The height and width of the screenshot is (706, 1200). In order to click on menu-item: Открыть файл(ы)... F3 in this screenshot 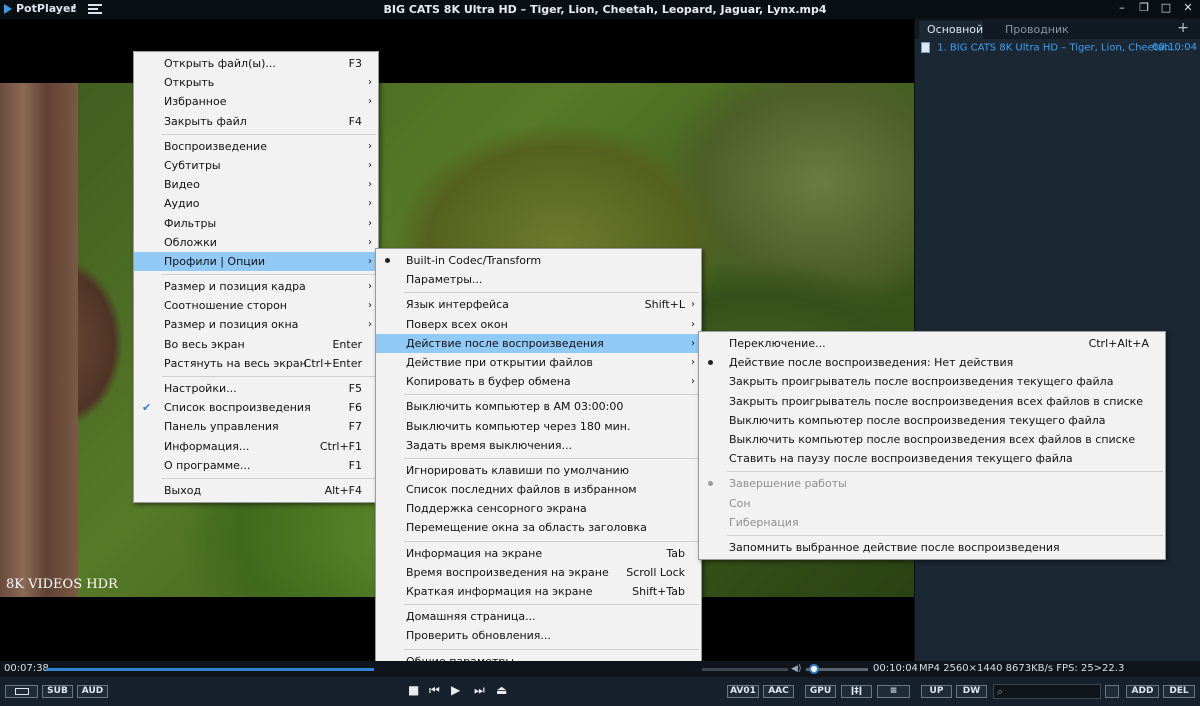, I will do `click(256, 63)`.